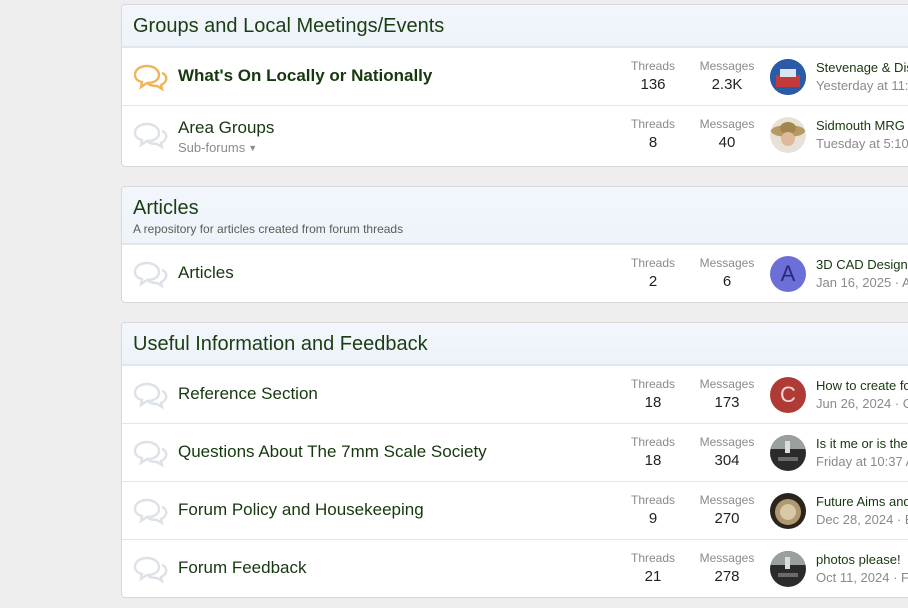 The height and width of the screenshot is (608, 908). Describe the element at coordinates (788, 395) in the screenshot. I see `avatar: C` at that location.